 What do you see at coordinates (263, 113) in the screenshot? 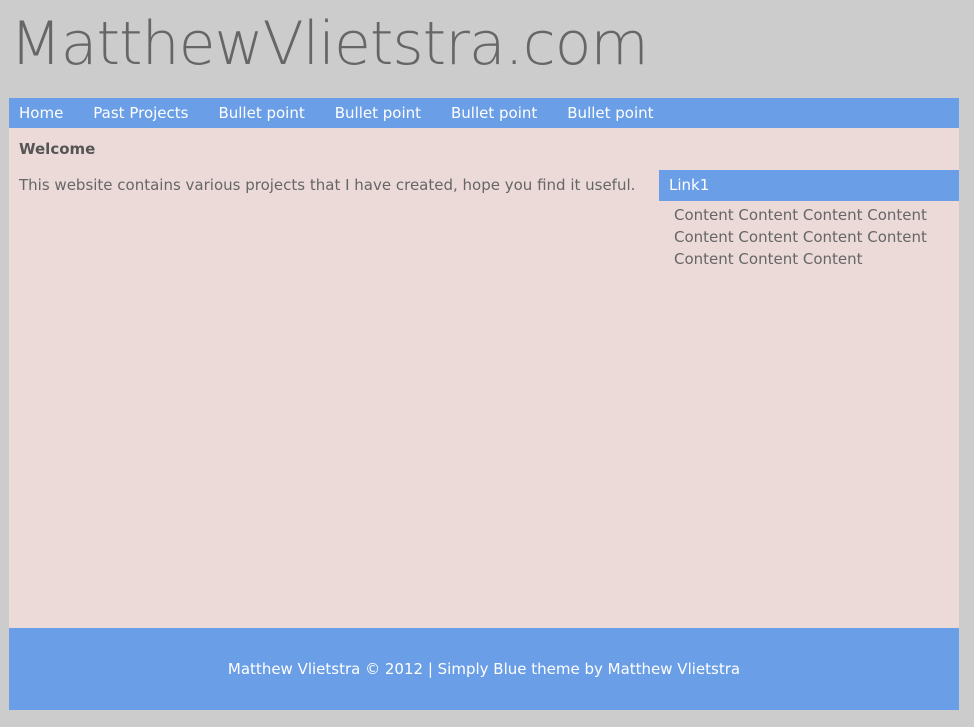
I see `nav-item-bullet-point-1: Bullet point` at bounding box center [263, 113].